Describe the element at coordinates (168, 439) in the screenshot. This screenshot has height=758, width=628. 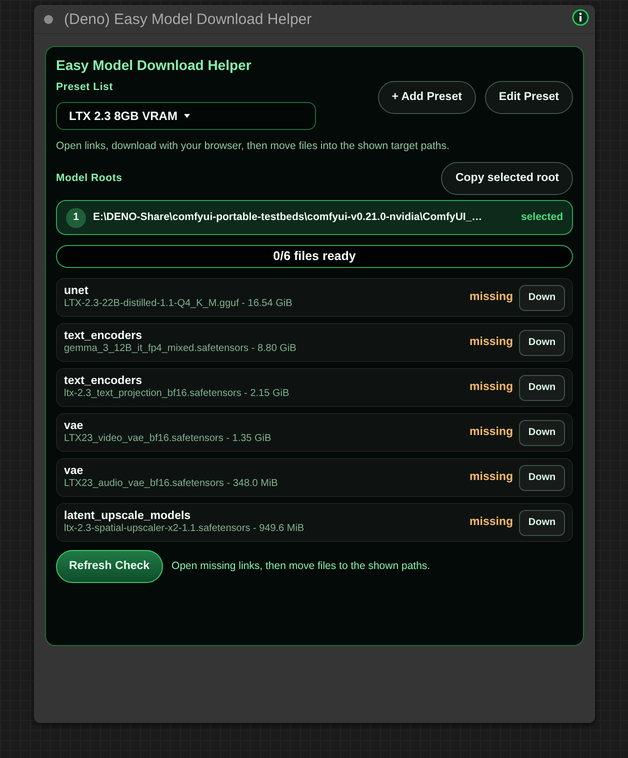
I see `file-name: LTX23_video_vae_bf16.safetensors - 1.35 GiB` at that location.